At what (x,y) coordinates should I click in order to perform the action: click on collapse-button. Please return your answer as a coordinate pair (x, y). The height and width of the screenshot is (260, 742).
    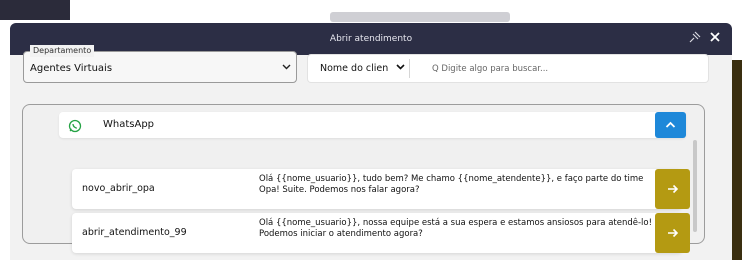
    Looking at the image, I should click on (670, 125).